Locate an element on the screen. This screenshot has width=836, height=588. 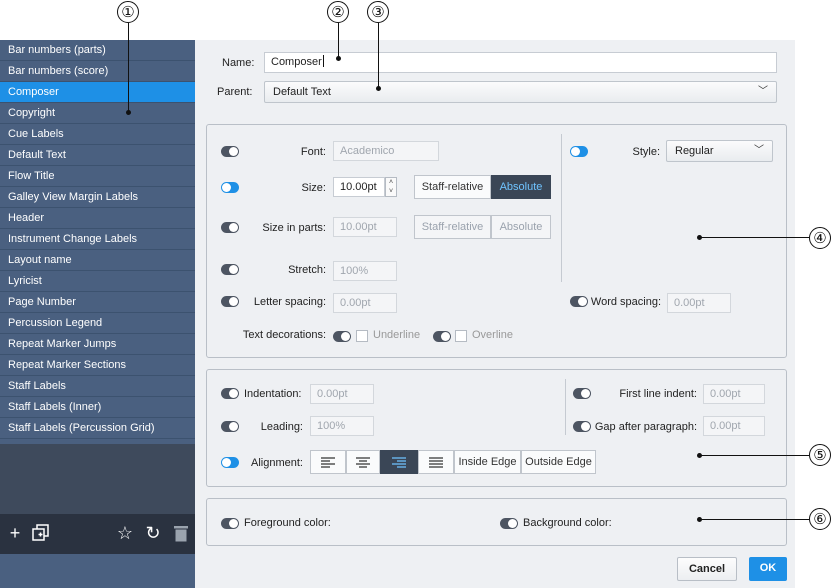
name-input: Composer is located at coordinates (520, 62).